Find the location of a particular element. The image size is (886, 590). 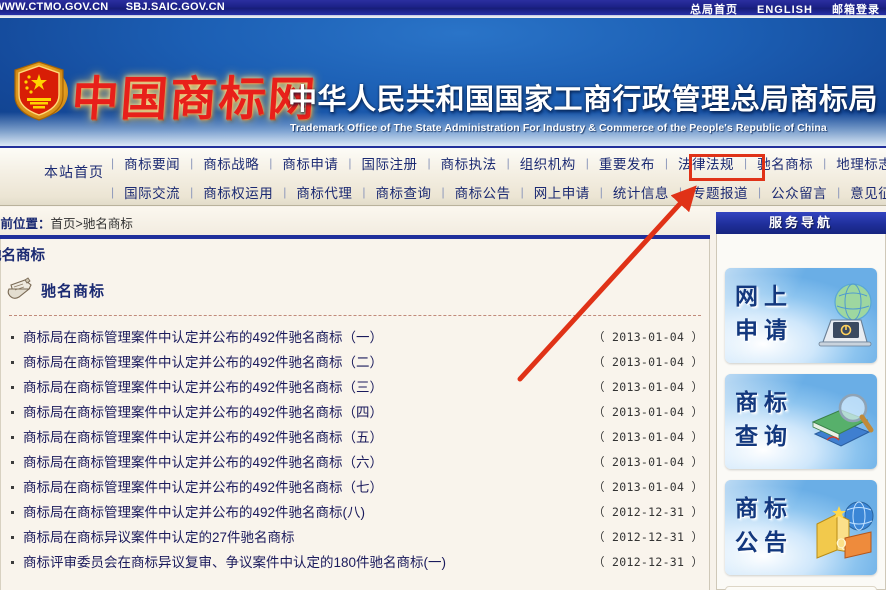

list-item-title: 商标评审委员会在商标异议复审、争议案件中认定的180件驰名商标(一) is located at coordinates (234, 562).